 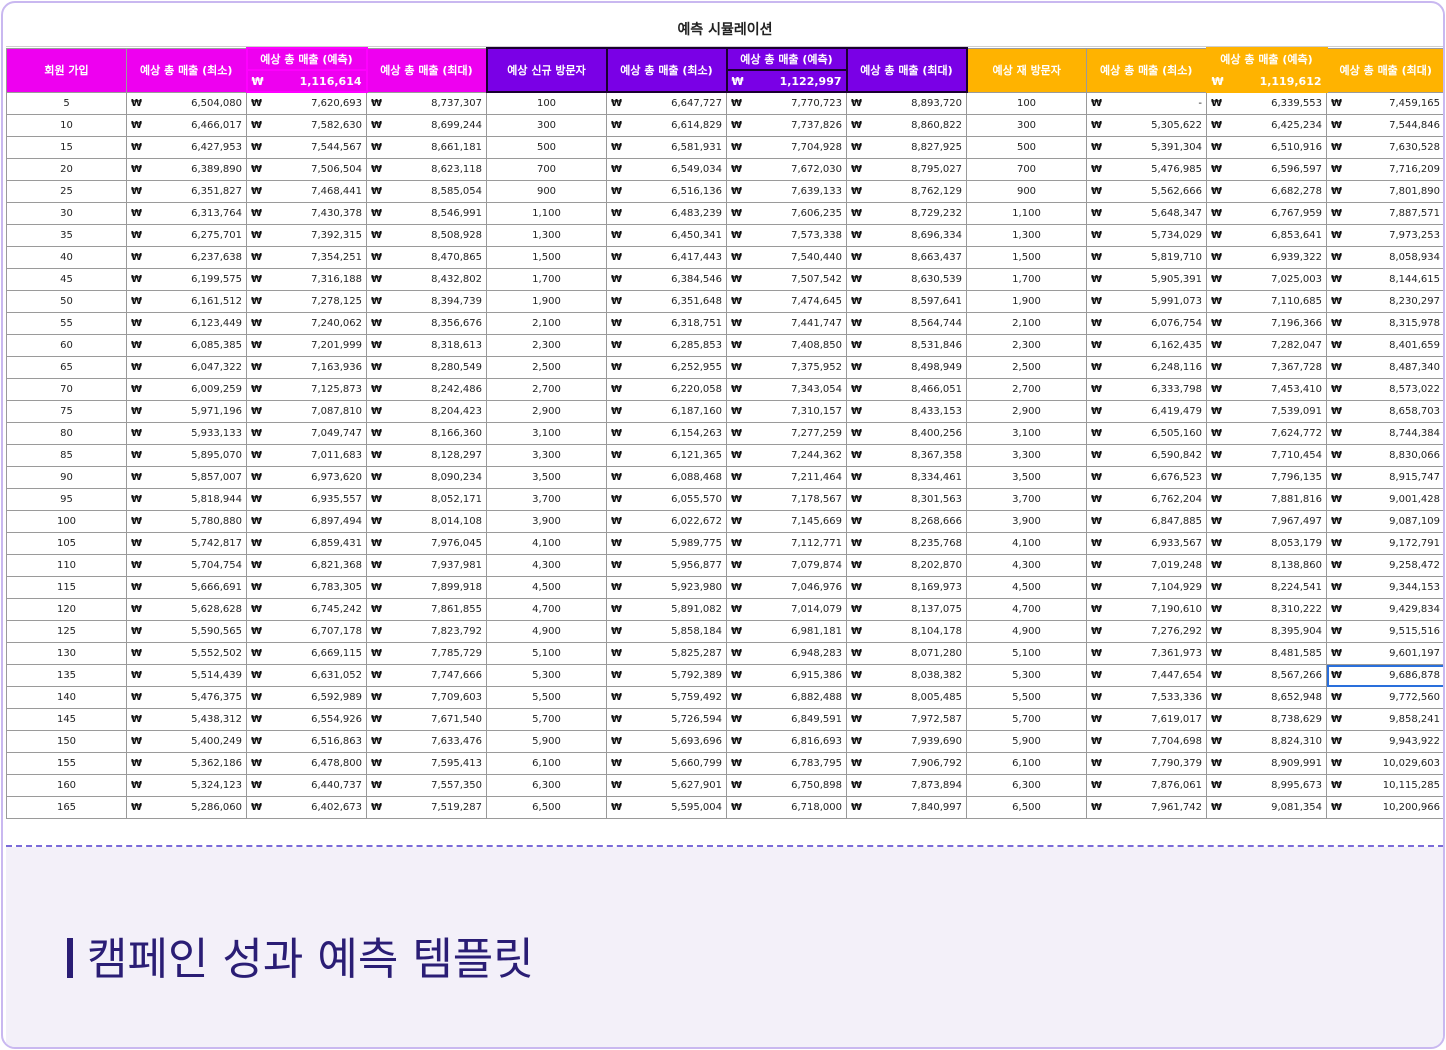 I want to click on table-cell: ₩5,742,817, so click(x=186, y=543).